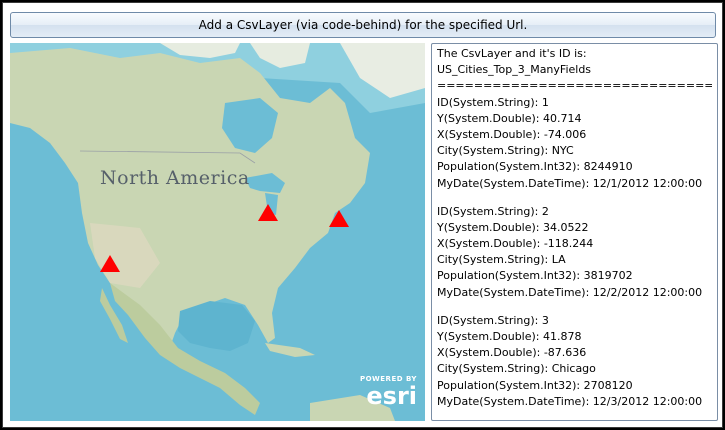  I want to click on csv-markers-layer, so click(224, 238).